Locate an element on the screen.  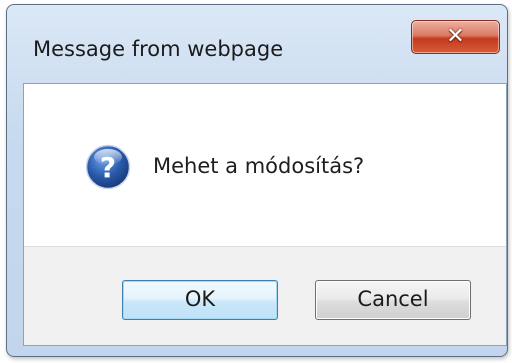
close-icon: ✕ is located at coordinates (455, 36).